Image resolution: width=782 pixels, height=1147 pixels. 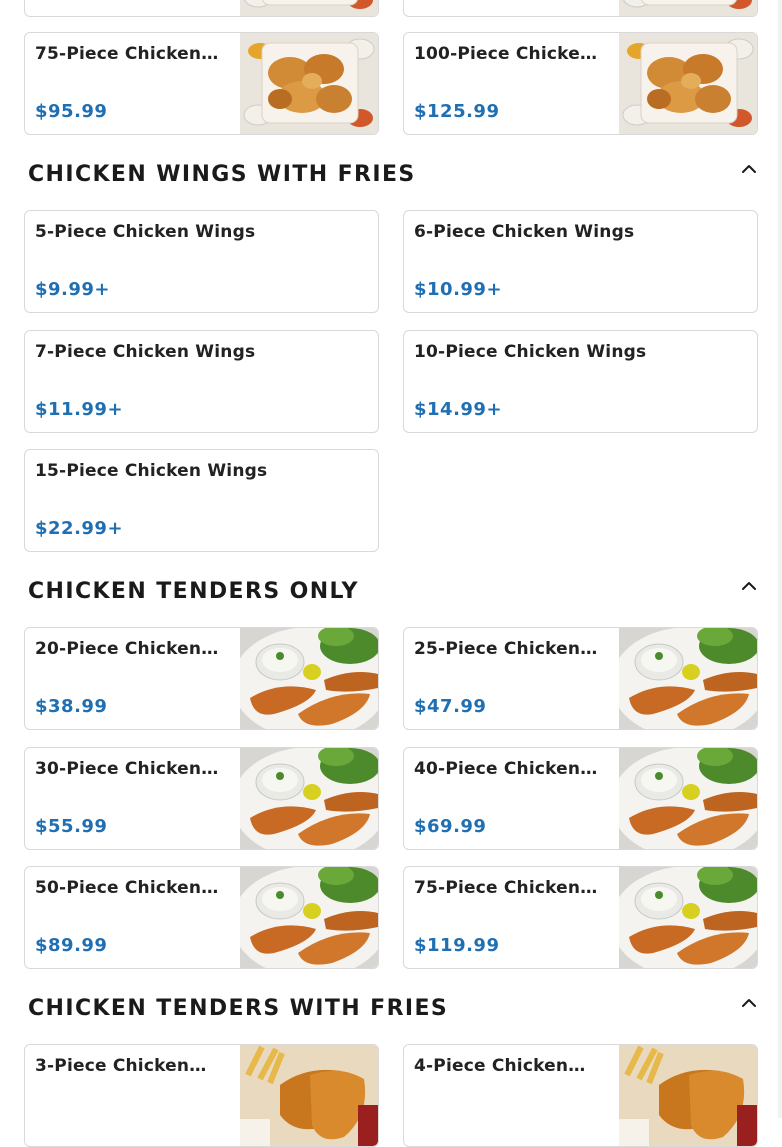 What do you see at coordinates (457, 111) in the screenshot?
I see `menu-item-price: $125.99` at bounding box center [457, 111].